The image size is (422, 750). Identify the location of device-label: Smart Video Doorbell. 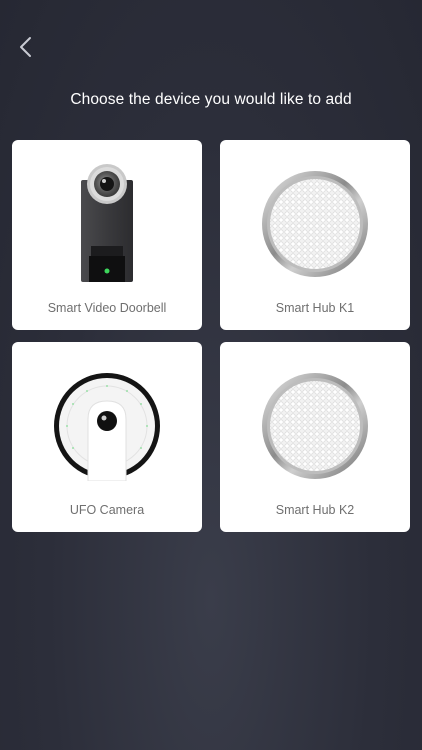
(107, 308).